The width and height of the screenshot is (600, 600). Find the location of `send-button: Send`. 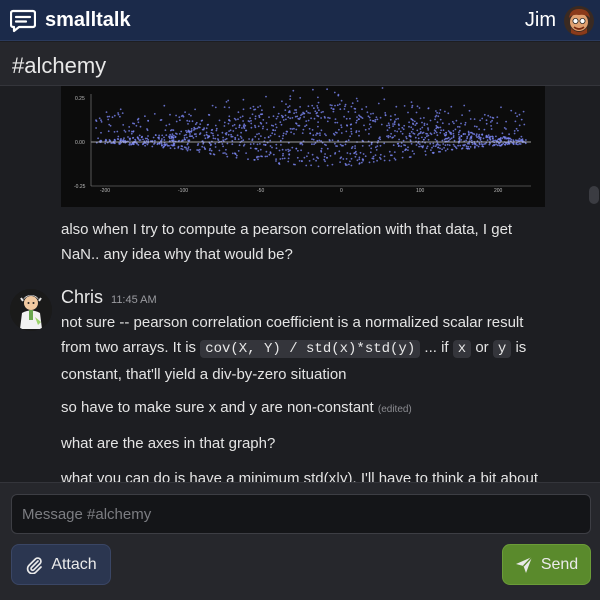

send-button: Send is located at coordinates (546, 564).